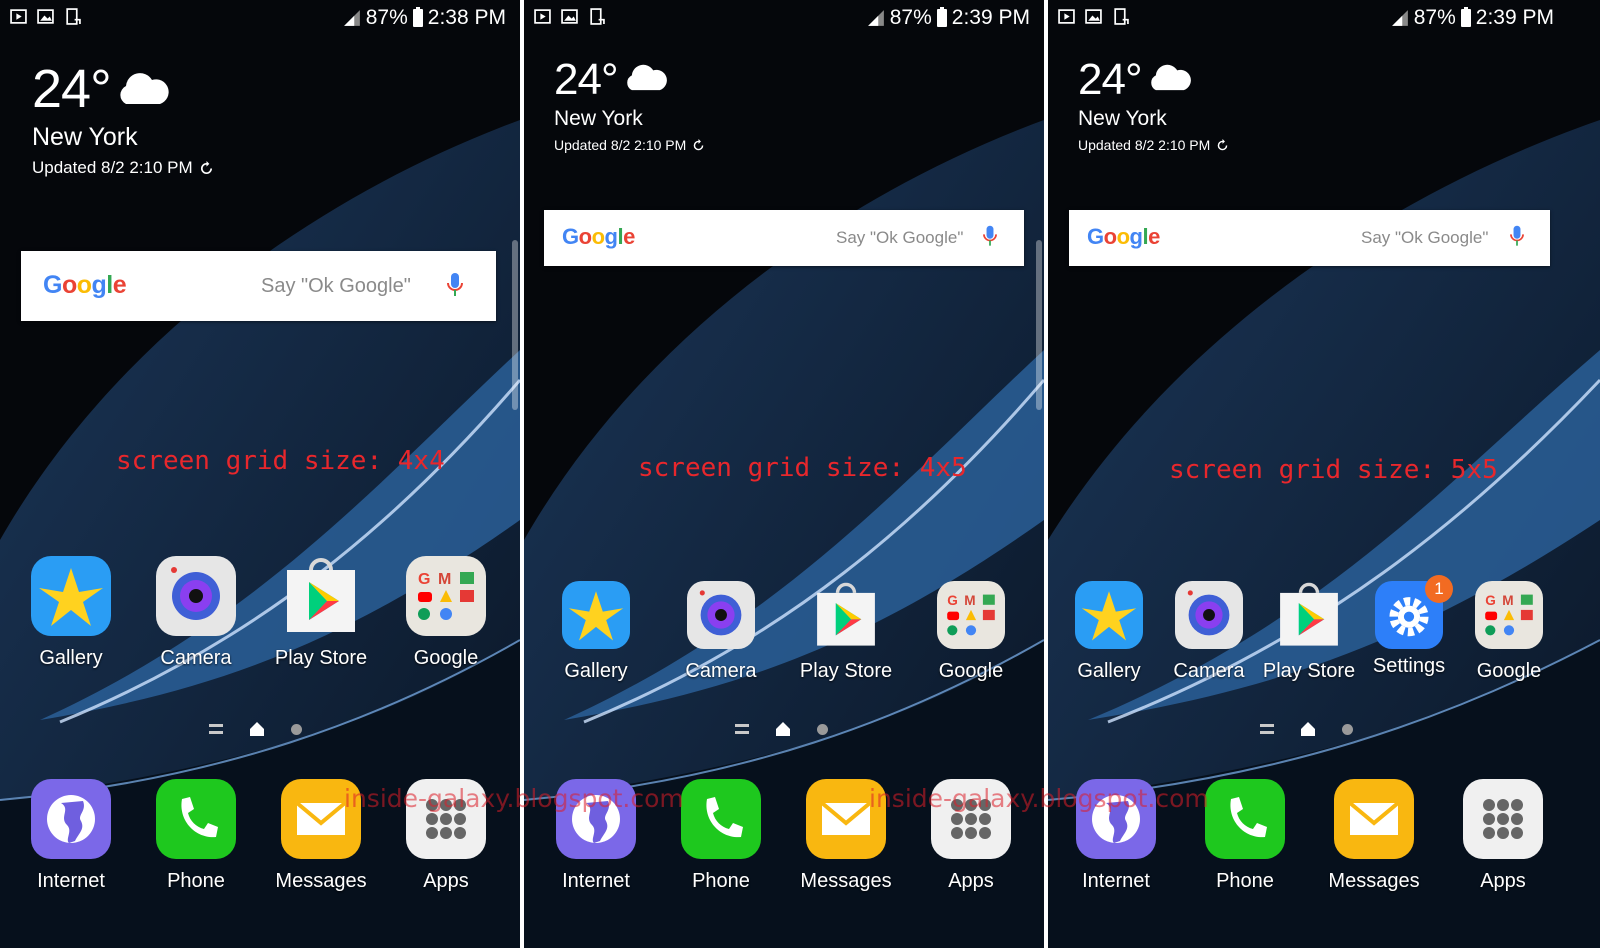 The height and width of the screenshot is (948, 1600). Describe the element at coordinates (386, 17) in the screenshot. I see `battery-percent: 87%` at that location.